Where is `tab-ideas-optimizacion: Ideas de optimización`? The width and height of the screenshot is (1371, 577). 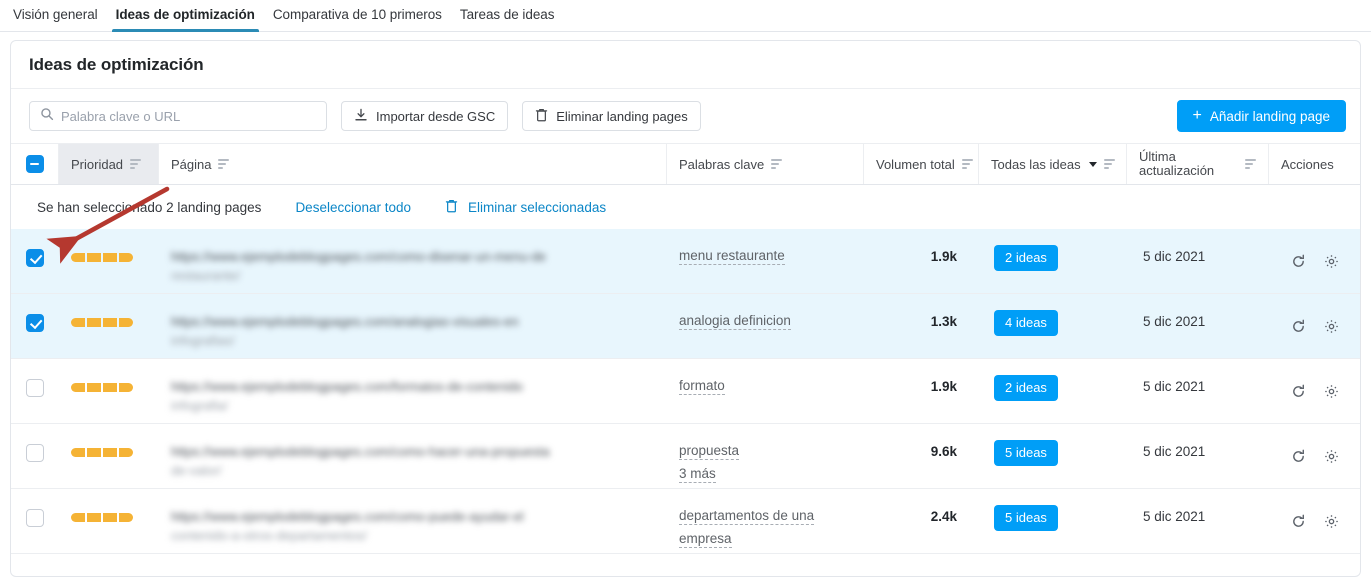
tab-ideas-optimizacion: Ideas de optimización is located at coordinates (185, 20).